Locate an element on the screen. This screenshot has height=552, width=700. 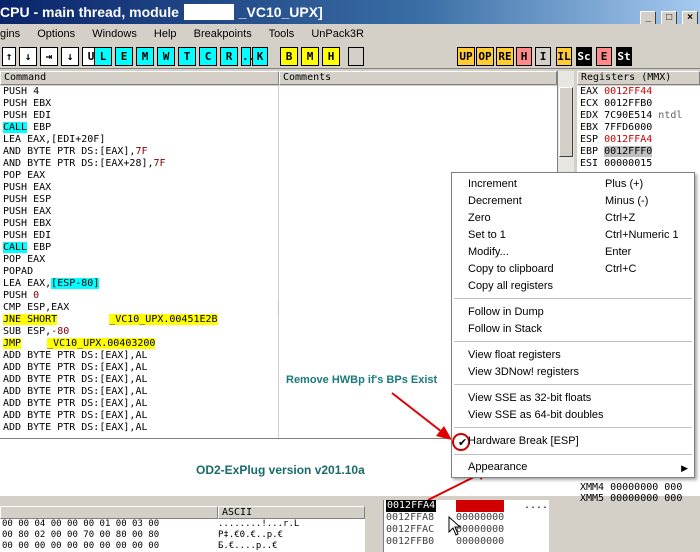
shortcut-decrement: Minus (-) is located at coordinates (627, 201).